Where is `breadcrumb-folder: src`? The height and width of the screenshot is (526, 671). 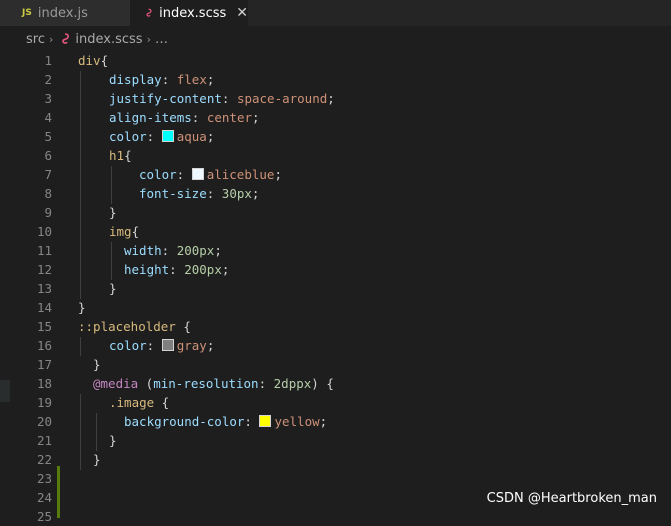 breadcrumb-folder: src is located at coordinates (35, 39).